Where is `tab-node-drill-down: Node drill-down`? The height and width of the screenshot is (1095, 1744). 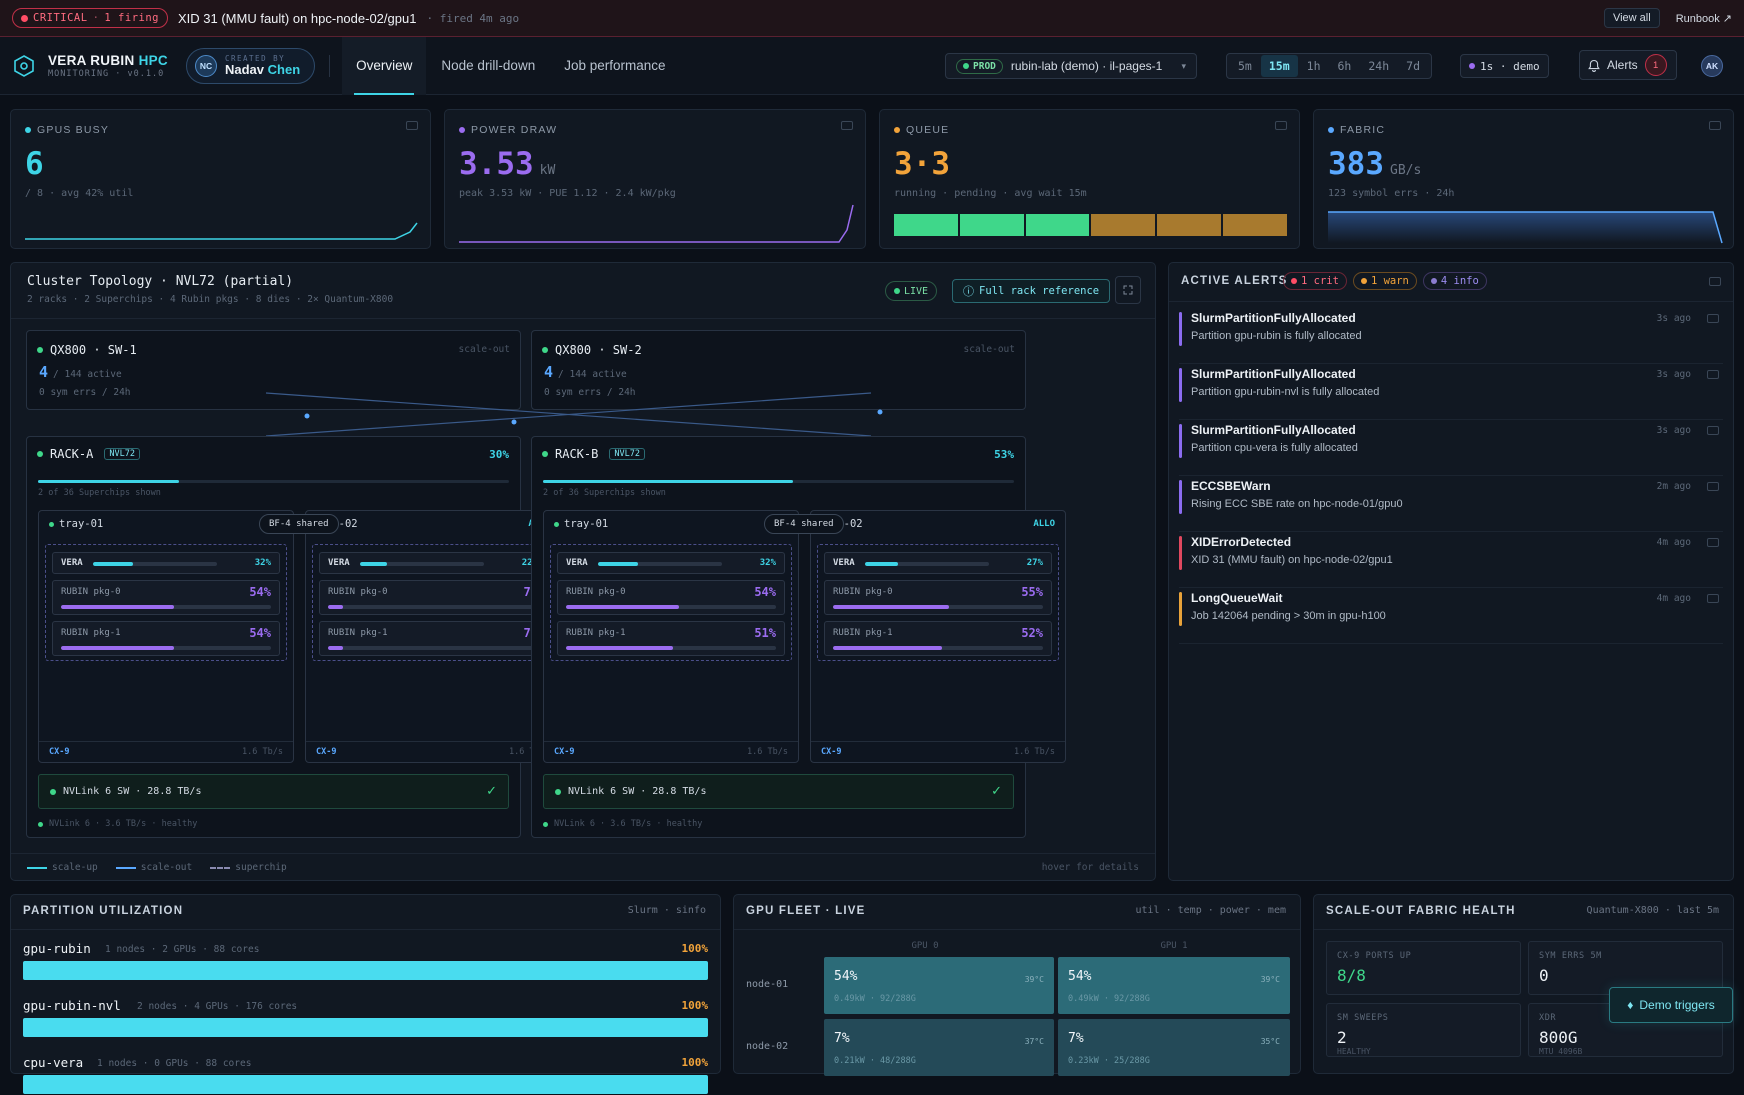
tab-node-drill-down: Node drill-down is located at coordinates (488, 65).